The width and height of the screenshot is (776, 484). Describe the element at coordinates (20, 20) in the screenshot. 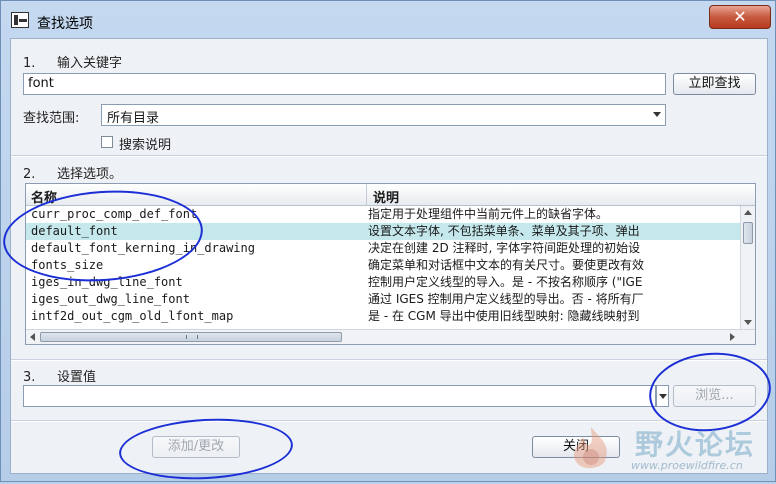

I see `app-icon` at that location.